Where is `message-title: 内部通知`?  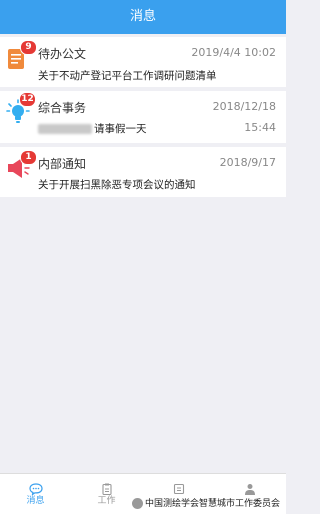 message-title: 内部通知 is located at coordinates (62, 164).